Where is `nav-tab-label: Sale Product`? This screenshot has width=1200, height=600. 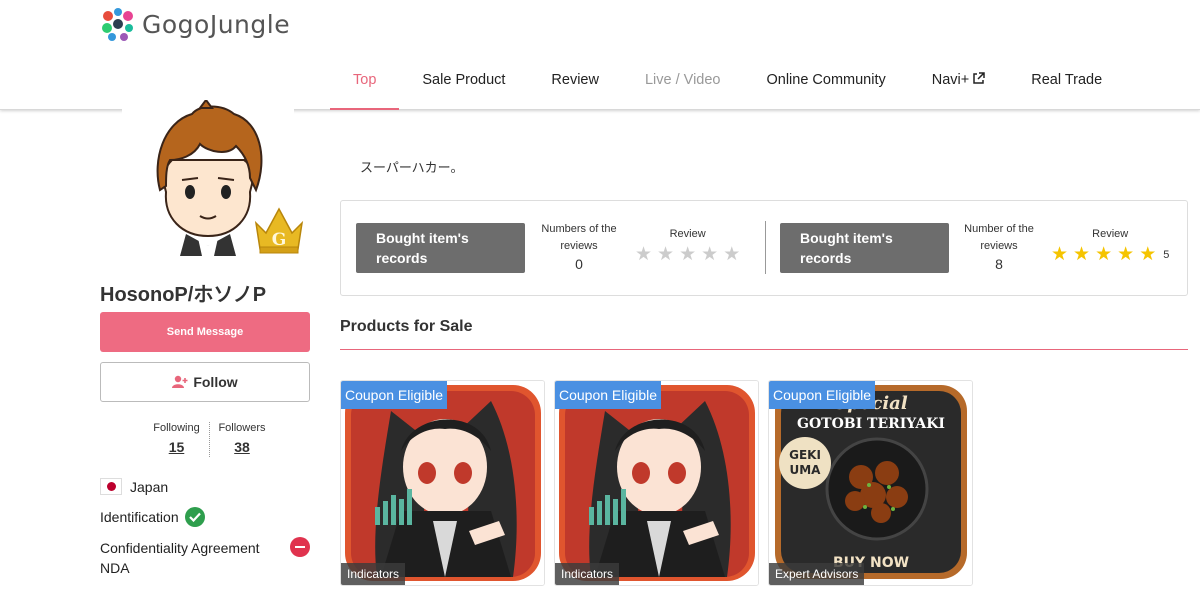
nav-tab-label: Sale Product is located at coordinates (464, 80).